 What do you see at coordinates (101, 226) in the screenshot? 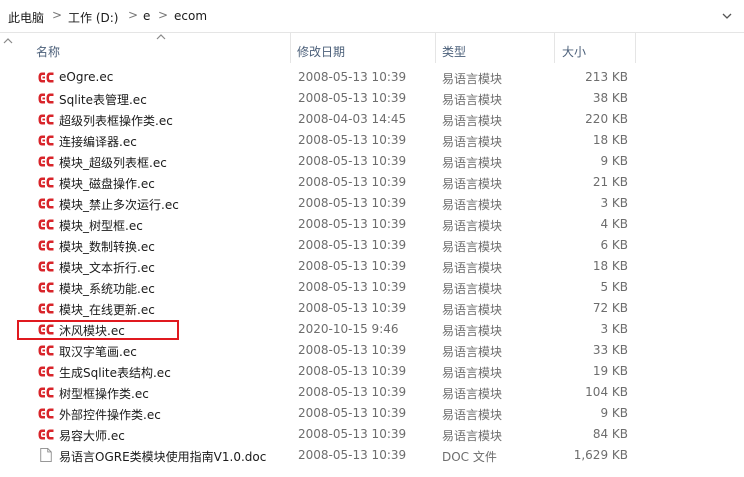
I see `file-name: 模块_树型框.ec` at bounding box center [101, 226].